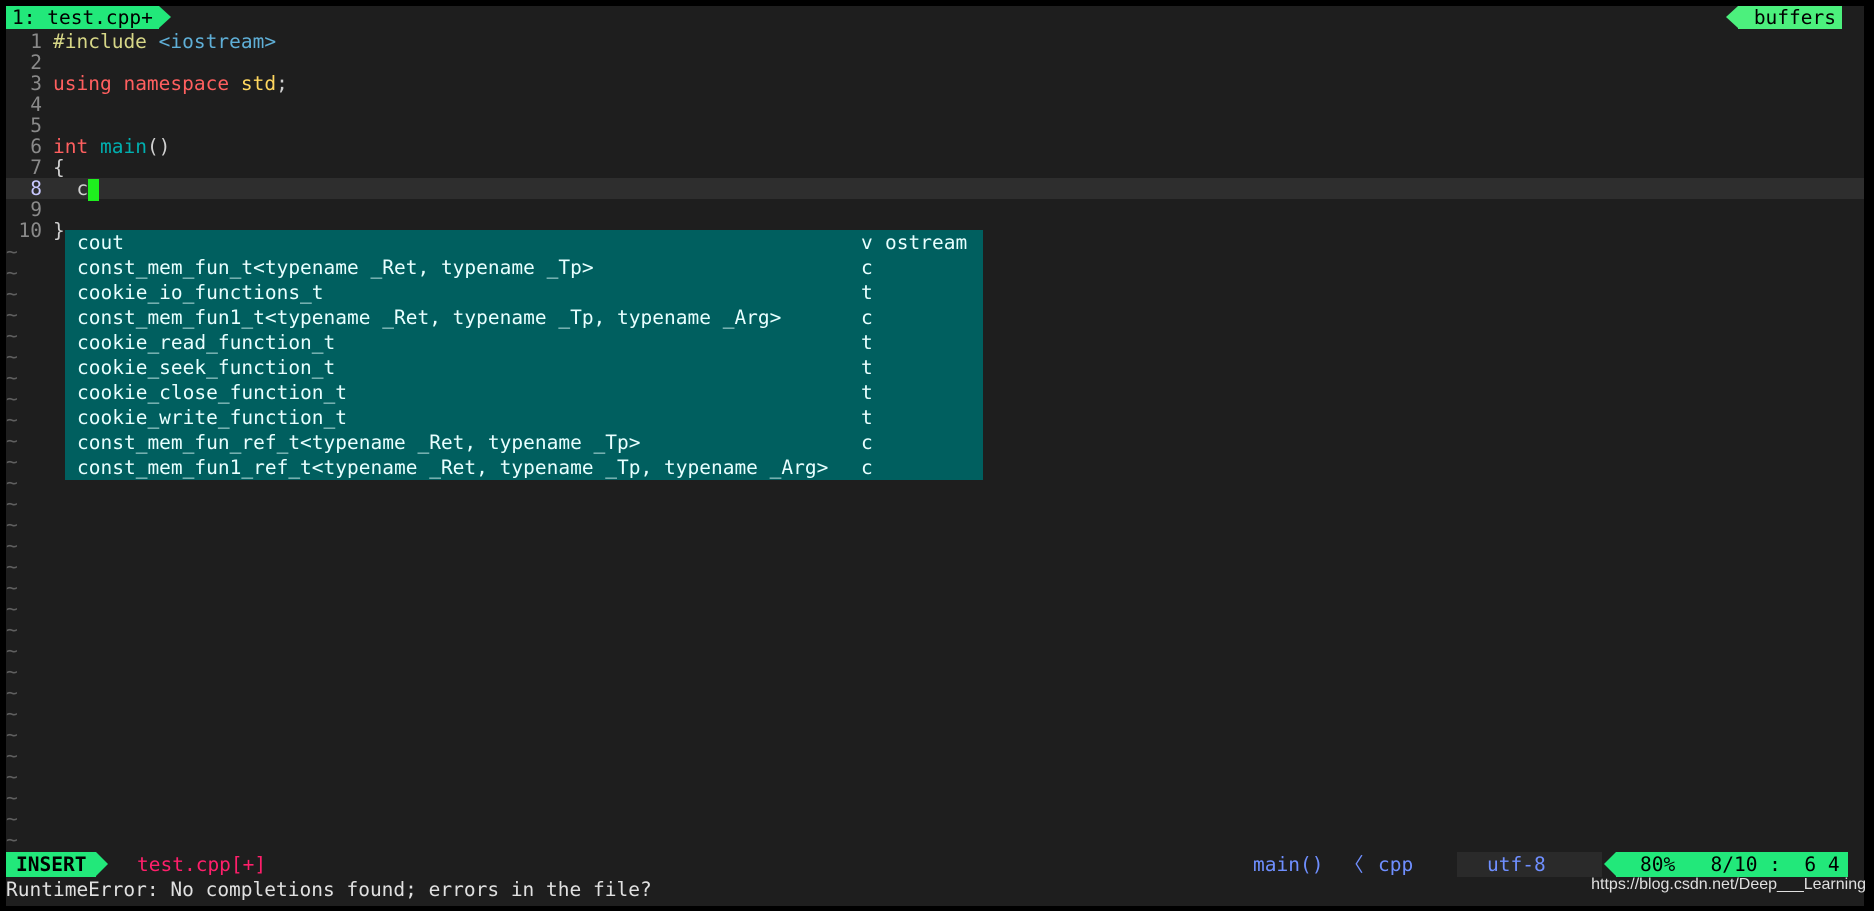  I want to click on code-text: int main(), so click(111, 146).